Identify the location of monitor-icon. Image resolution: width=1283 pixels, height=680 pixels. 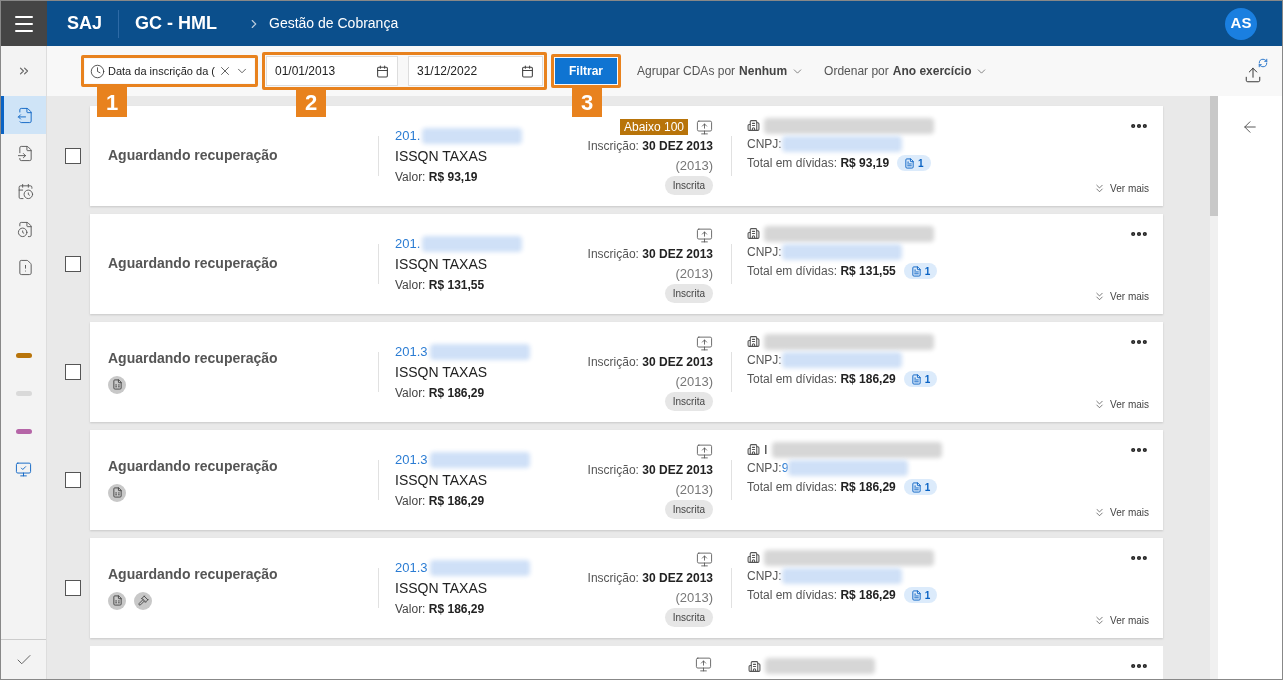
(23, 469).